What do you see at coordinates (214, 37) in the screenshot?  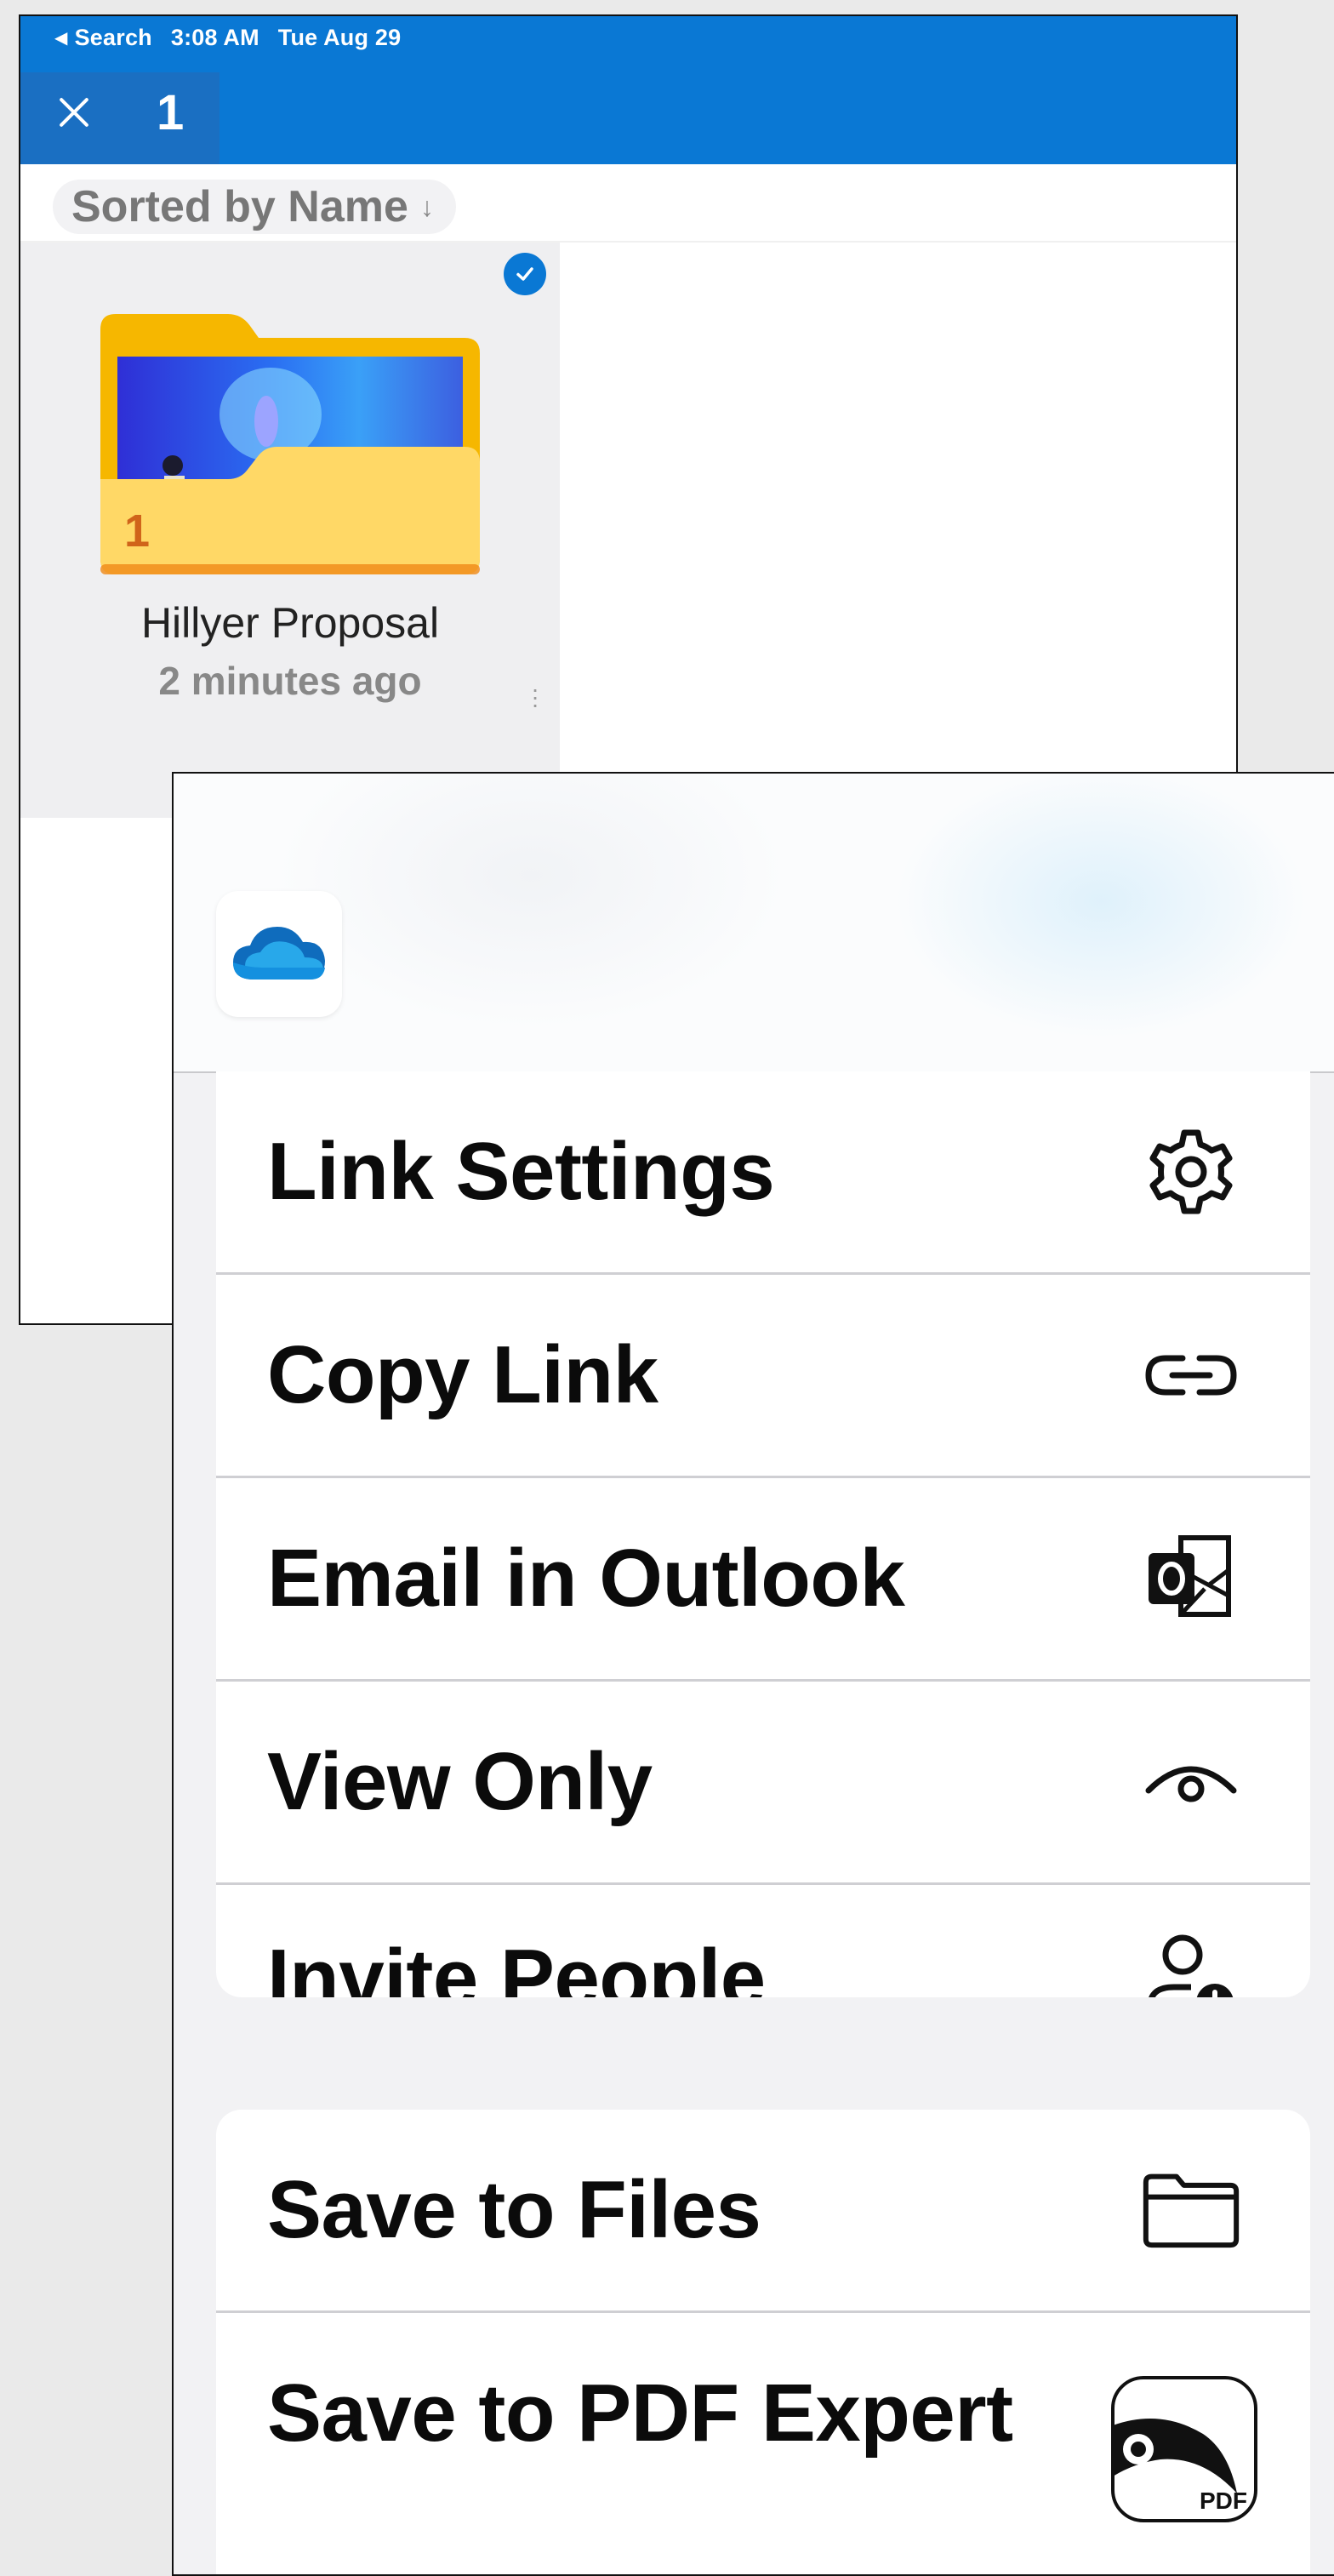 I see `status-time: 3:08 AM` at bounding box center [214, 37].